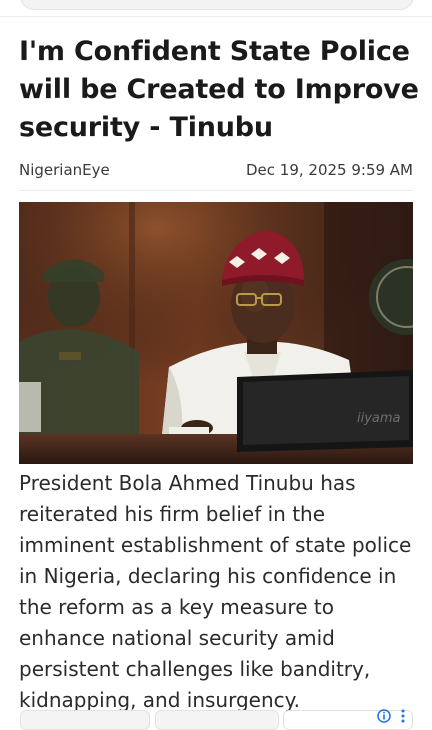  I want to click on article-date: Dec 19, 2025 9:59 AM, so click(329, 170).